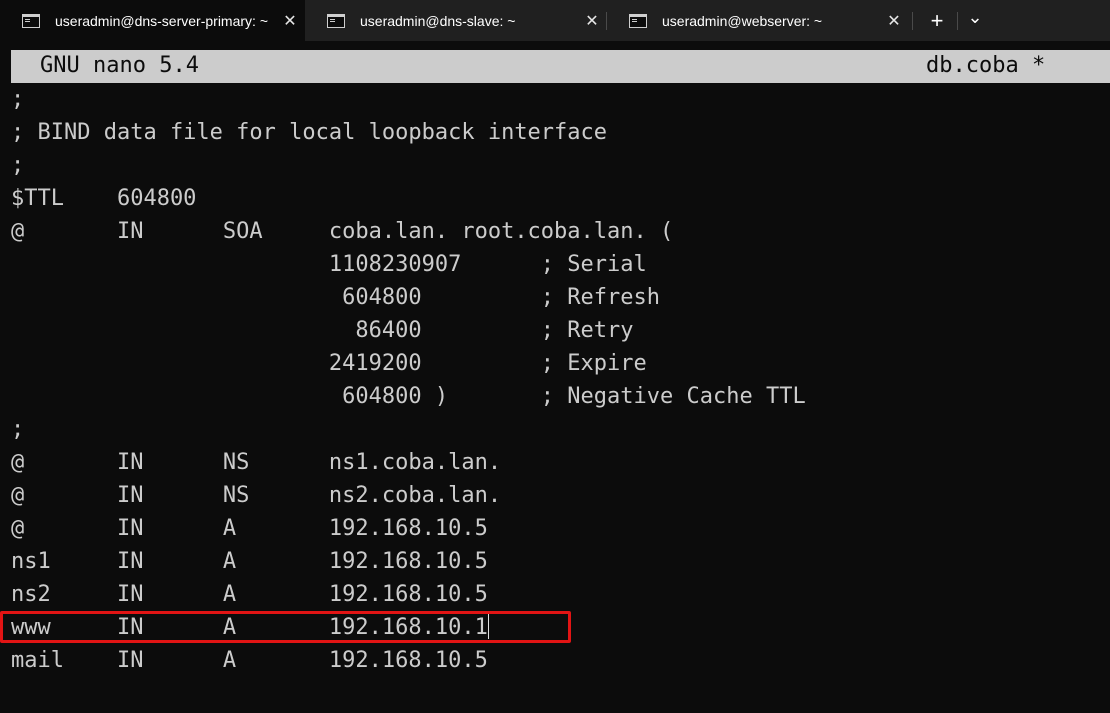  I want to click on tab-title: useradmin@webserver: ~, so click(742, 20).